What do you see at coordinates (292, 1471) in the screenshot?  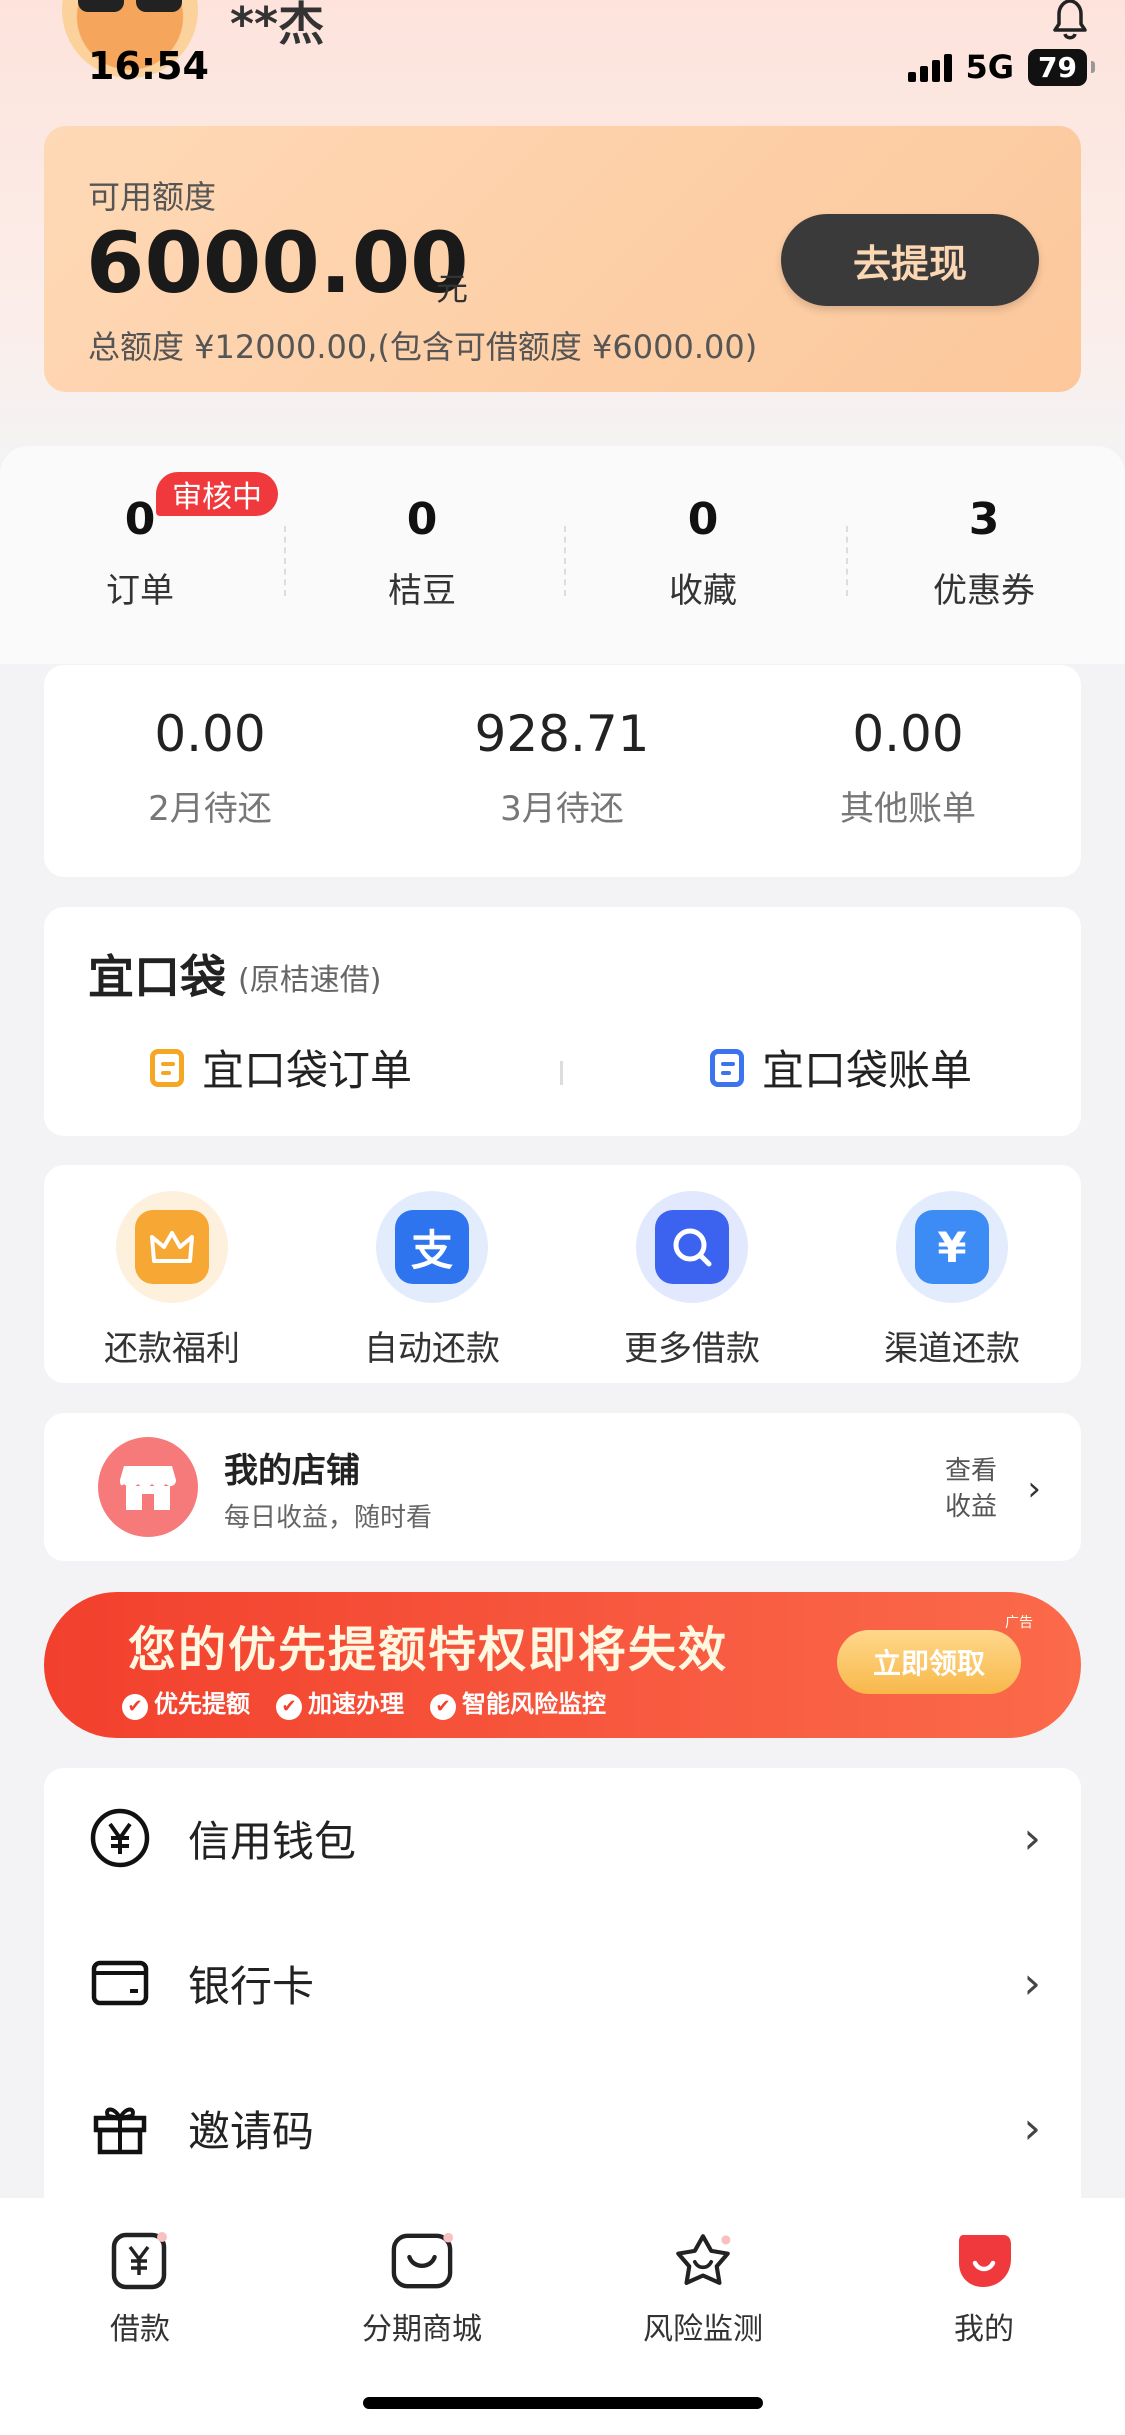 I see `shop-title: 我的店铺` at bounding box center [292, 1471].